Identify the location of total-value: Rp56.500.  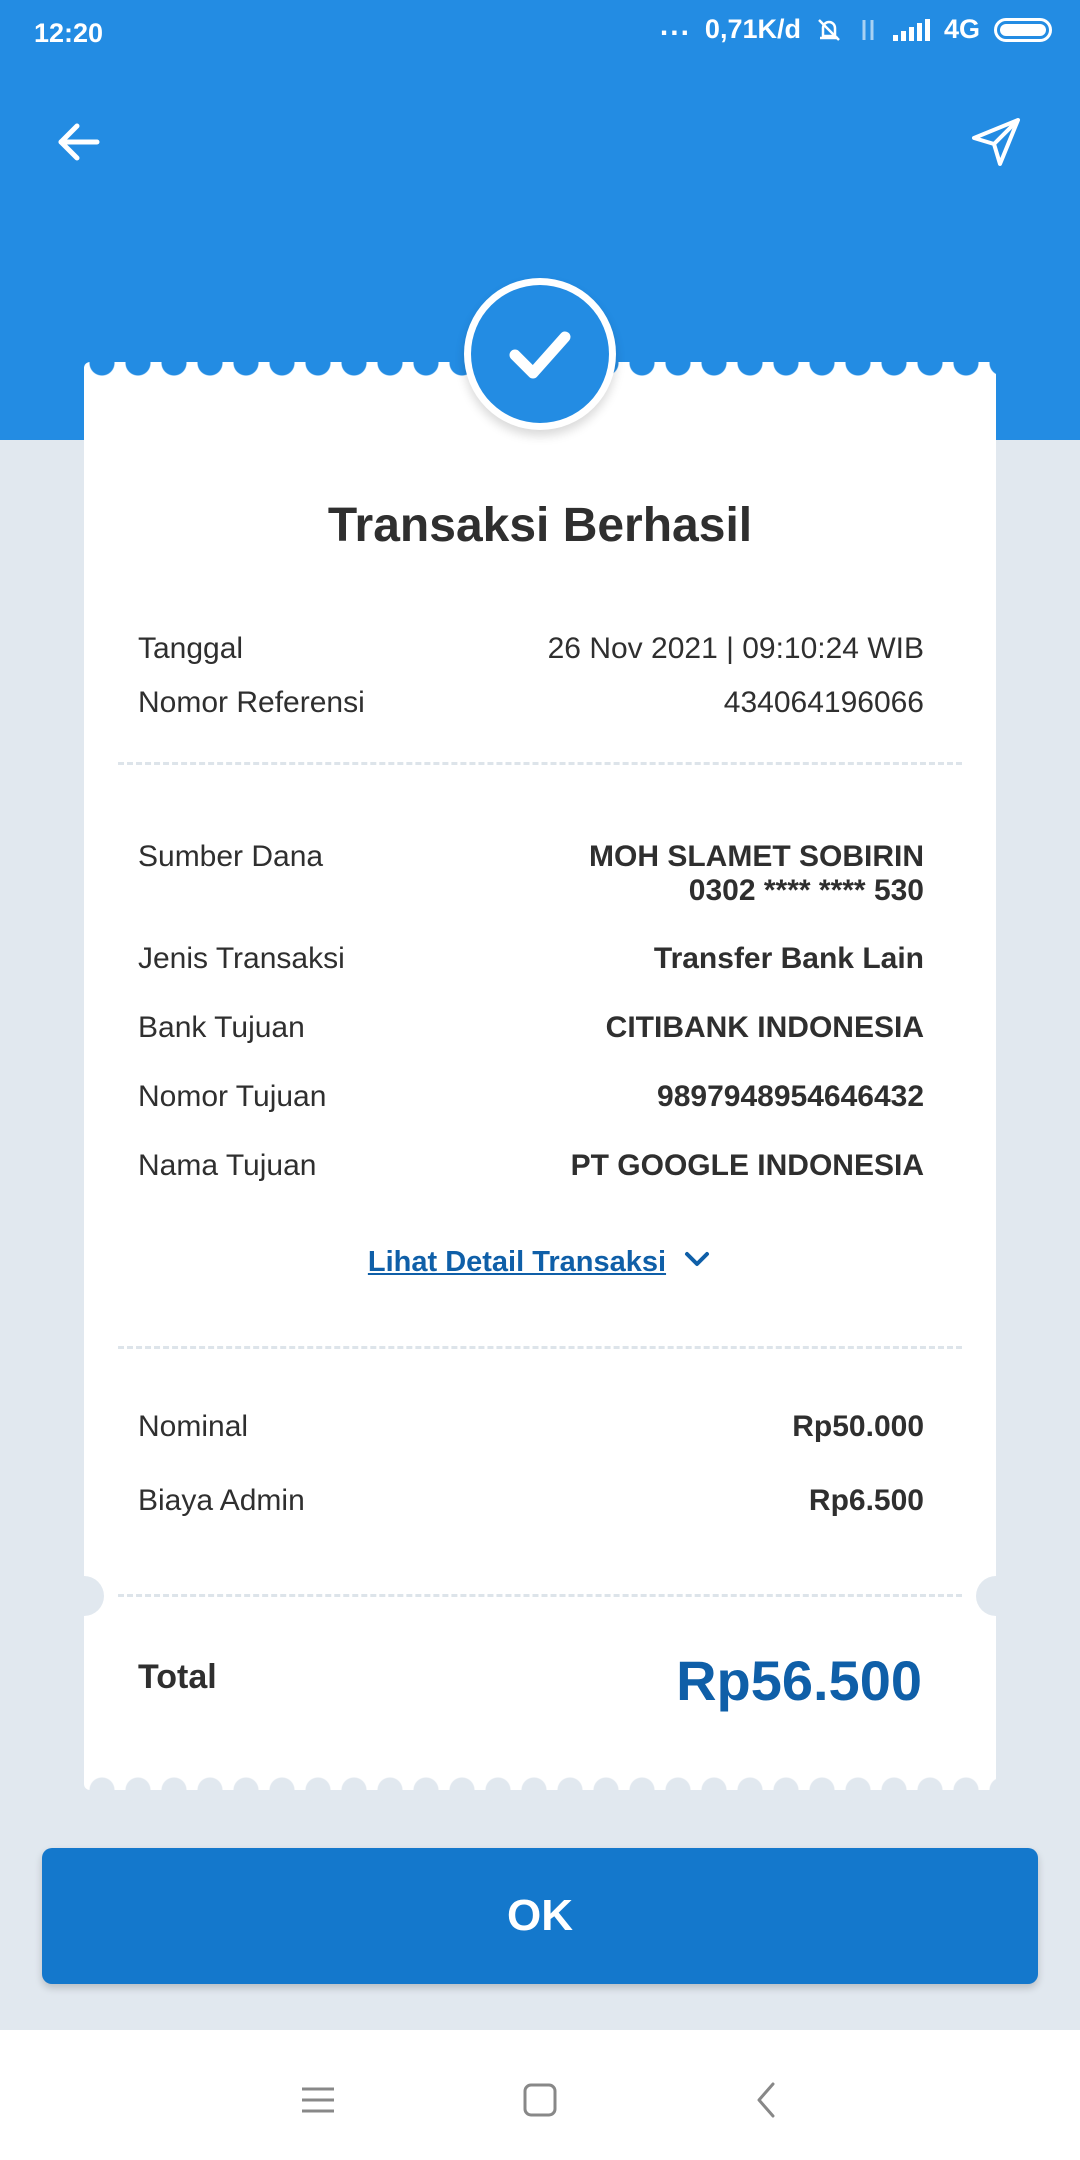
(799, 1680).